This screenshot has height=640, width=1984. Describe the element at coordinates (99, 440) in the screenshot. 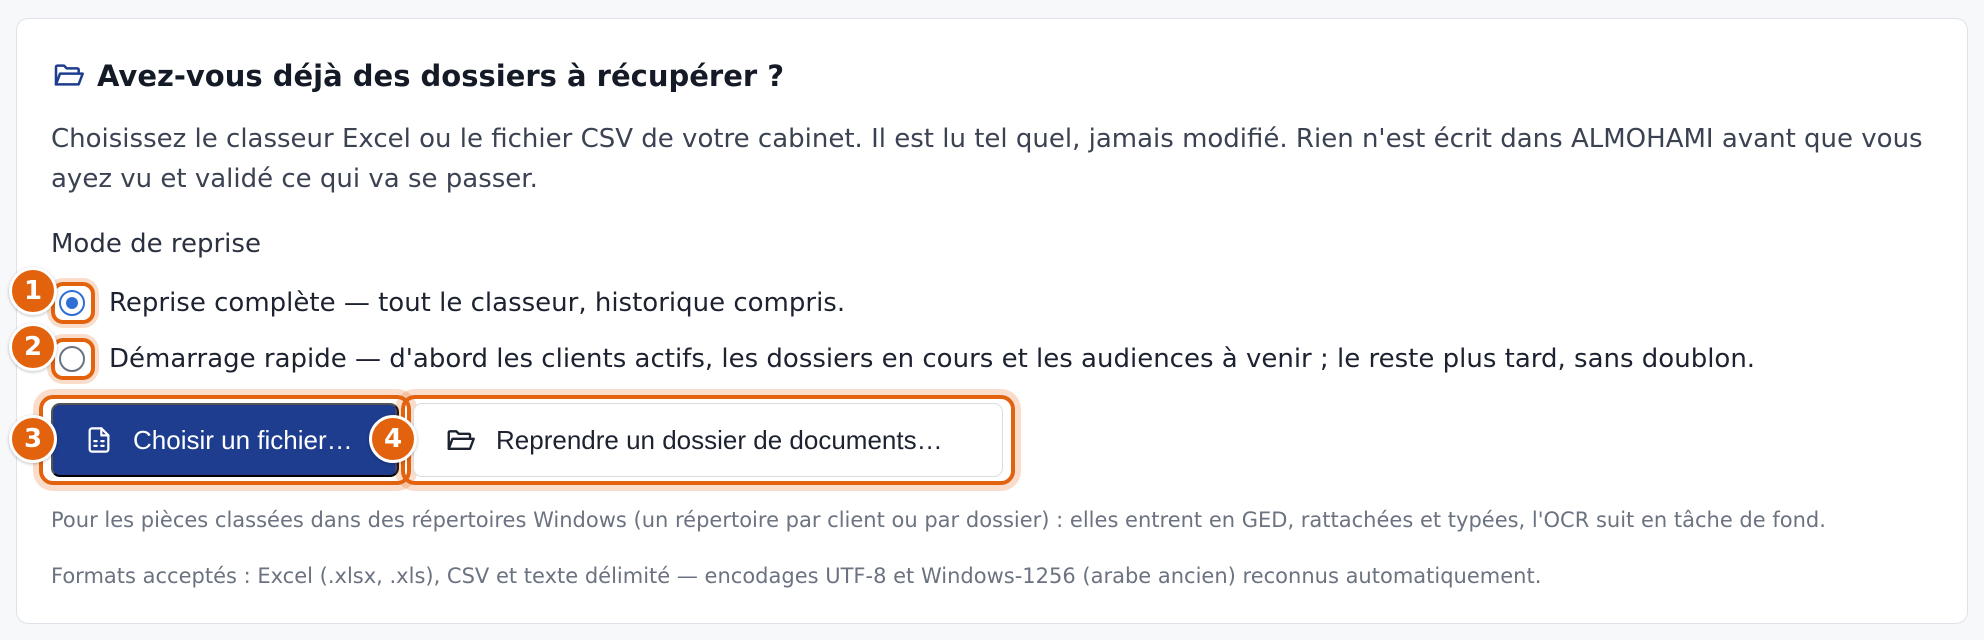

I see `file-spreadsheet-icon` at that location.